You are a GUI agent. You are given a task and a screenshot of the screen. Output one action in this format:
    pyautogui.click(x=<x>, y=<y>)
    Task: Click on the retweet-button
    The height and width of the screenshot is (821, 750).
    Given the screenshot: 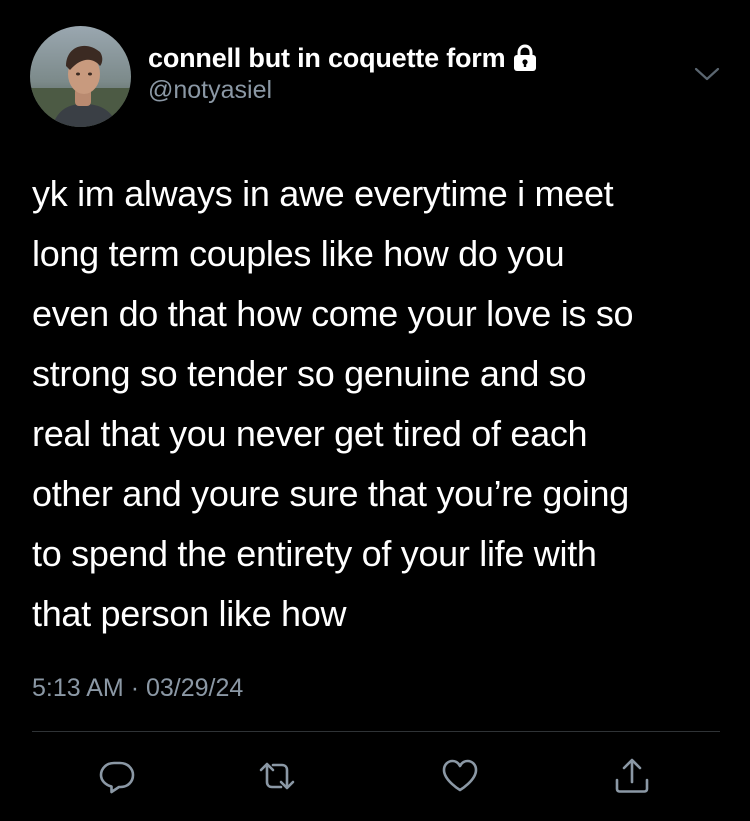 What is the action you would take?
    pyautogui.click(x=277, y=776)
    